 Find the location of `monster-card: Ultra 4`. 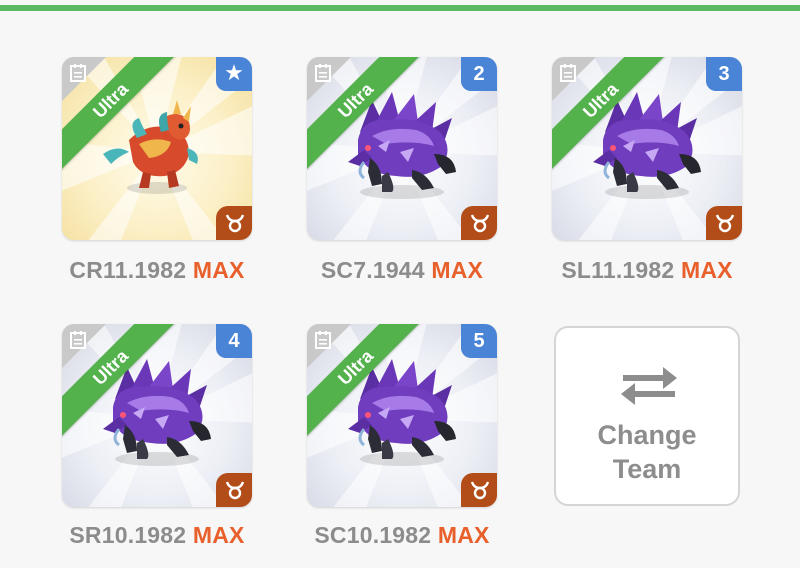

monster-card: Ultra 4 is located at coordinates (157, 415).